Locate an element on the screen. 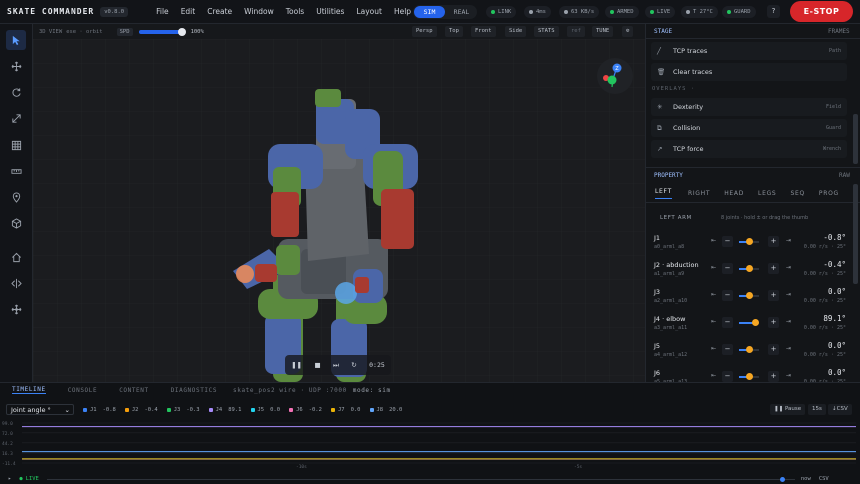 The width and height of the screenshot is (860, 484). legend-item: J8 20.0 is located at coordinates (385, 410).